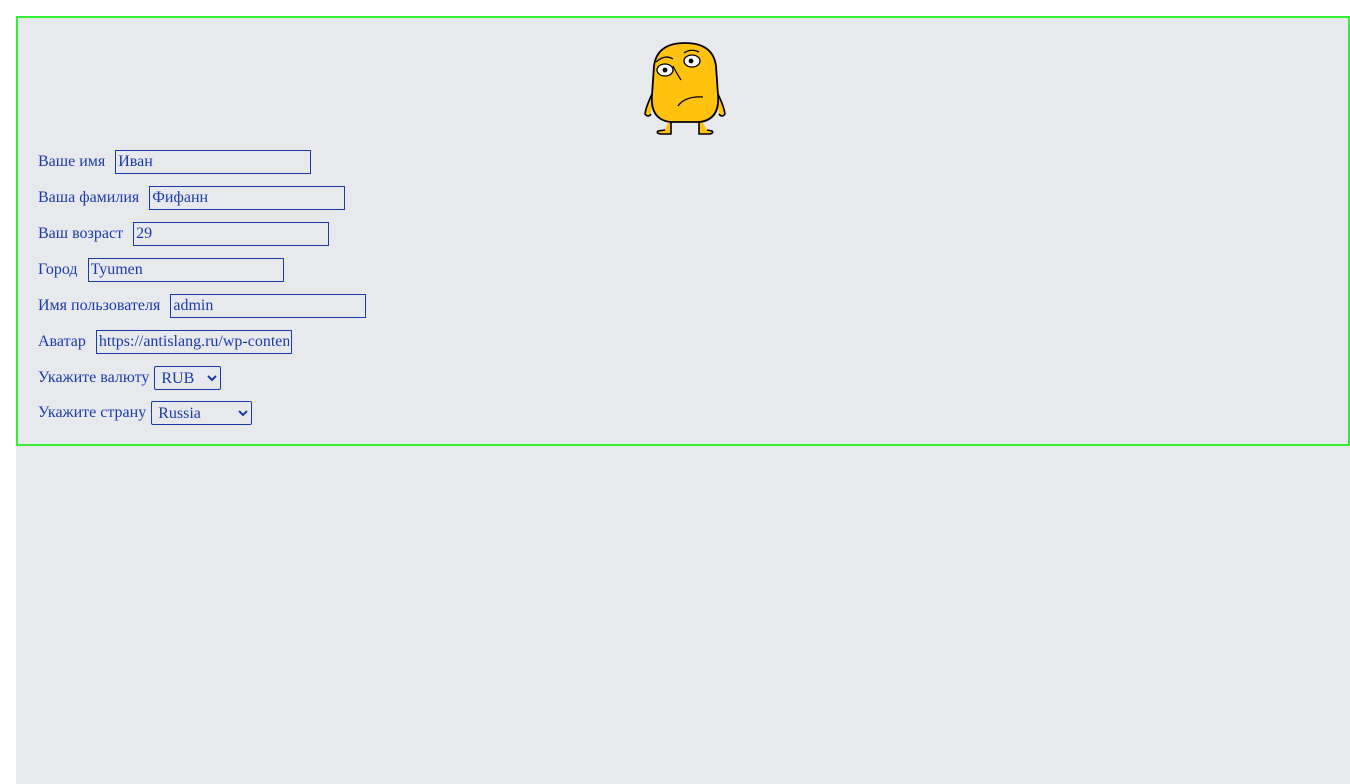  What do you see at coordinates (58, 269) in the screenshot?
I see `city-label: Город` at bounding box center [58, 269].